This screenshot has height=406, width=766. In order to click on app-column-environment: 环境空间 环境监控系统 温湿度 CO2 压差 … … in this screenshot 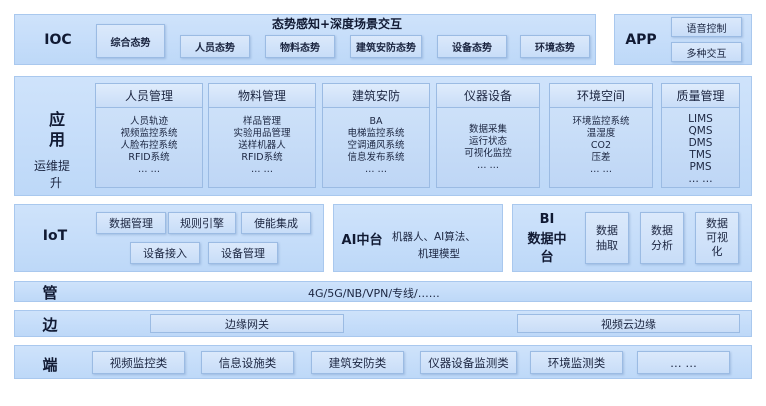, I will do `click(601, 135)`.